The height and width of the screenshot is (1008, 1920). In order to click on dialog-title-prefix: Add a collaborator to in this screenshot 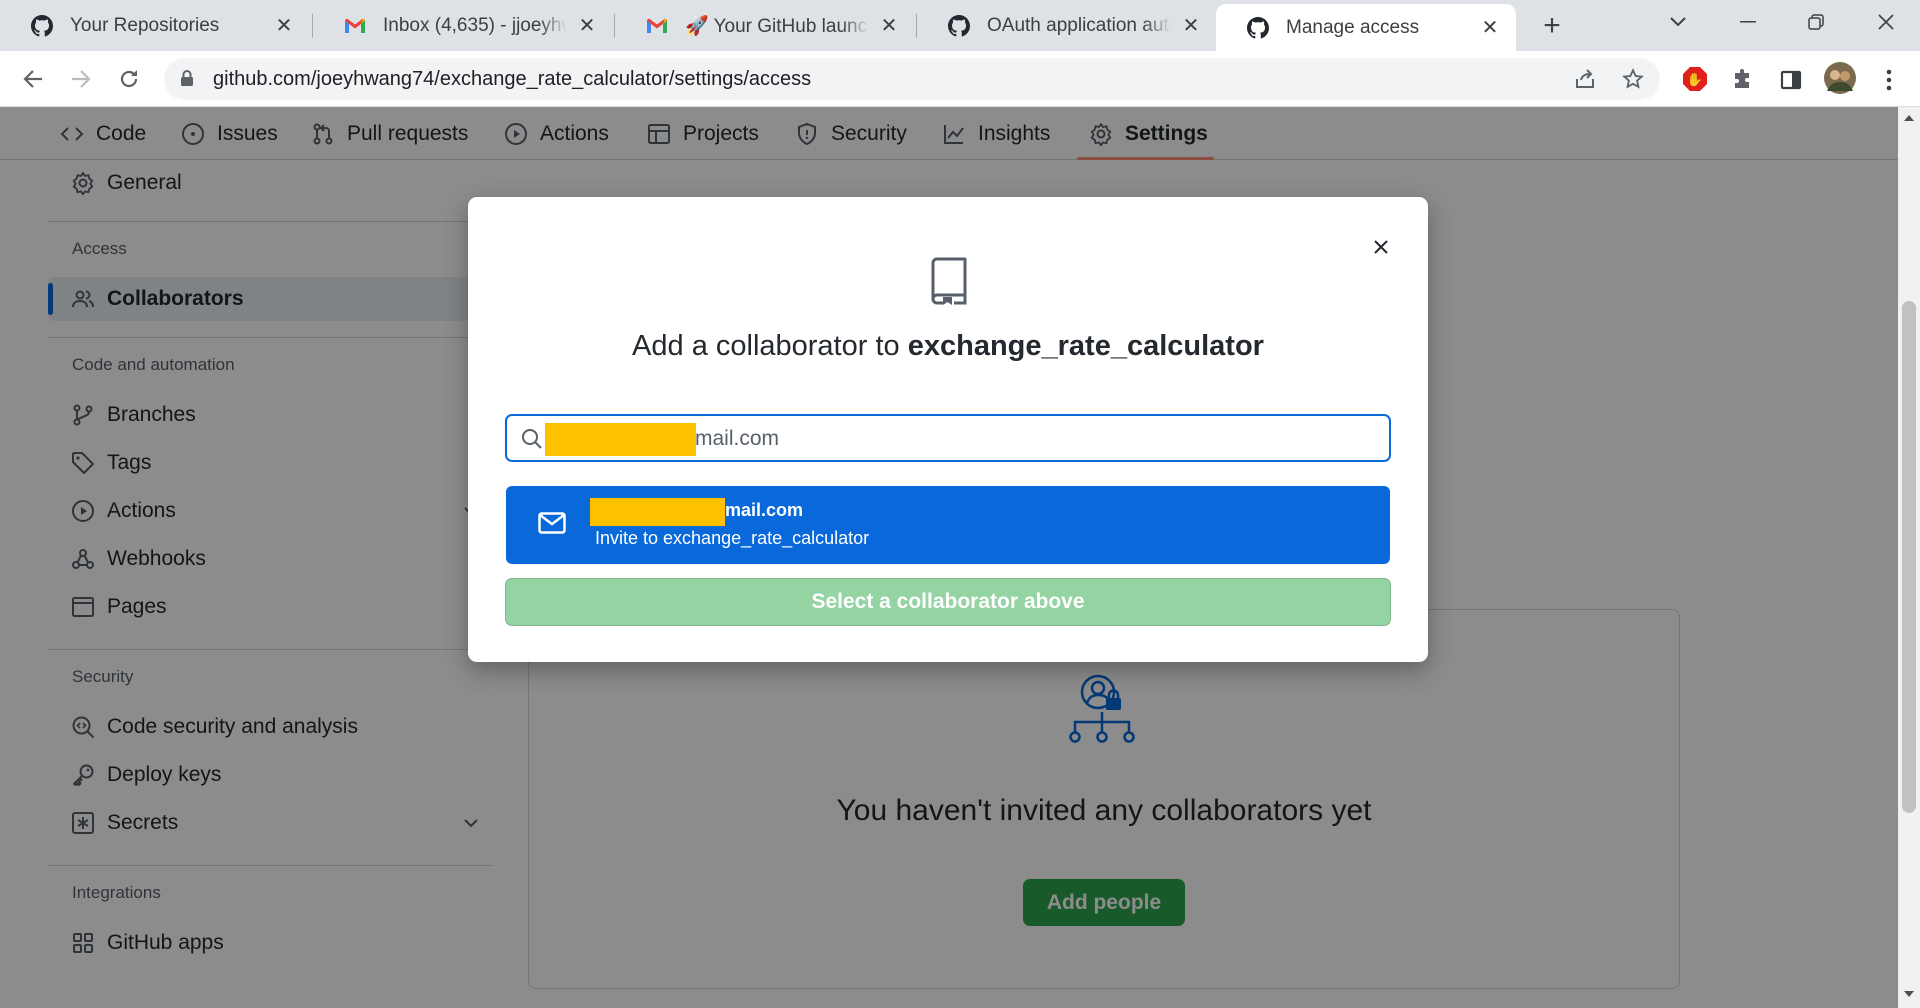, I will do `click(766, 346)`.